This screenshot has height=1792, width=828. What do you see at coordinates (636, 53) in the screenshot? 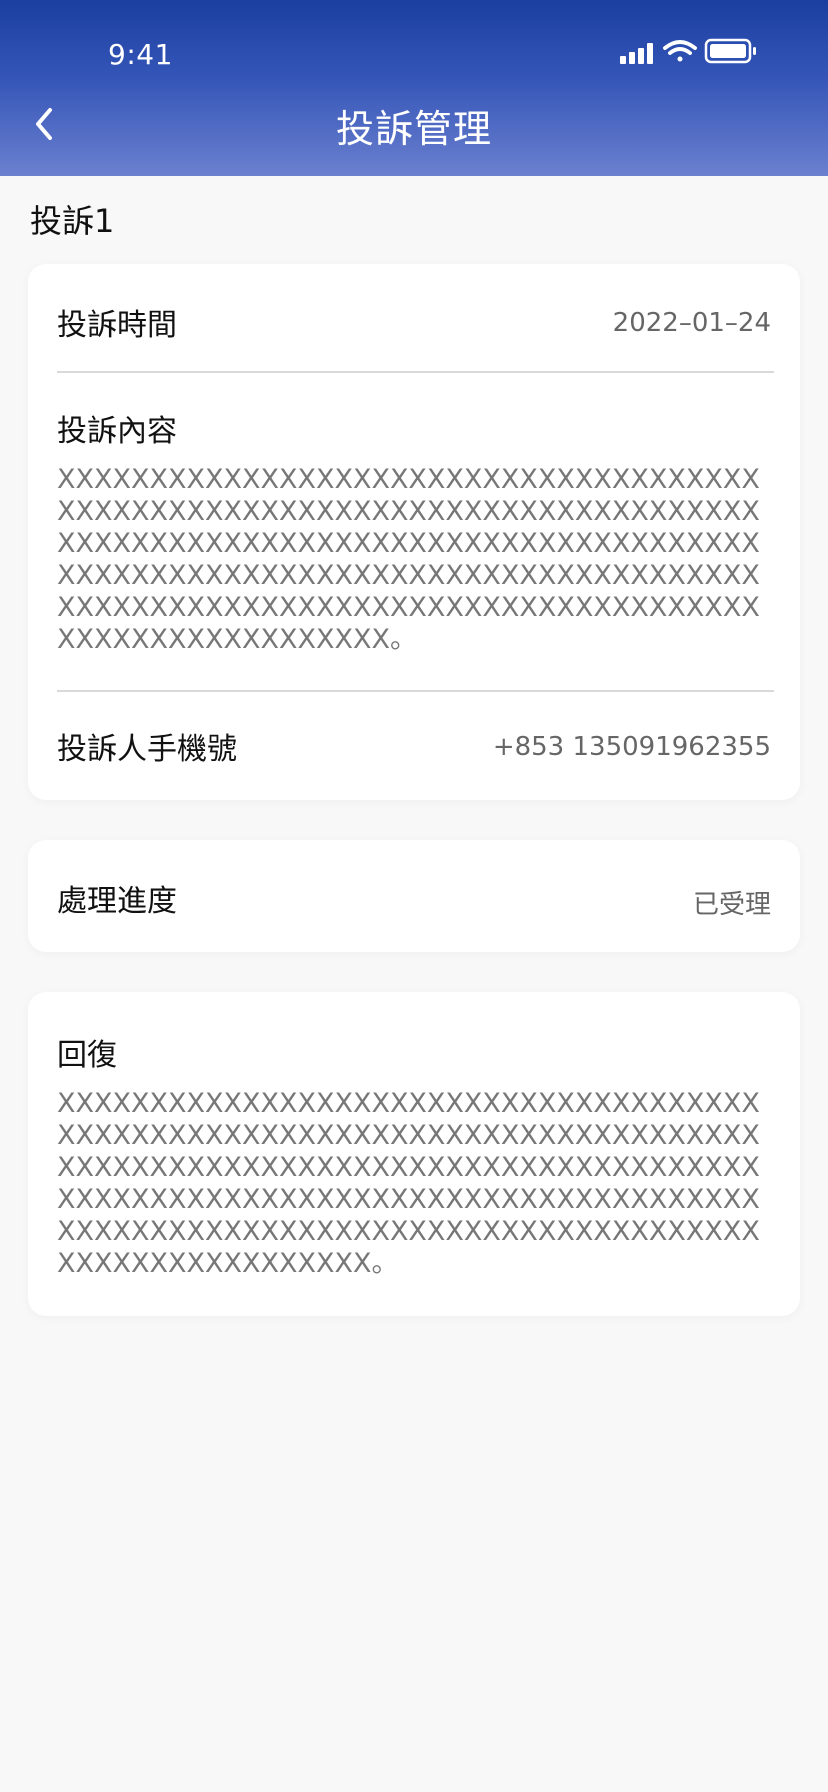
I see `cellular-signal-icon` at bounding box center [636, 53].